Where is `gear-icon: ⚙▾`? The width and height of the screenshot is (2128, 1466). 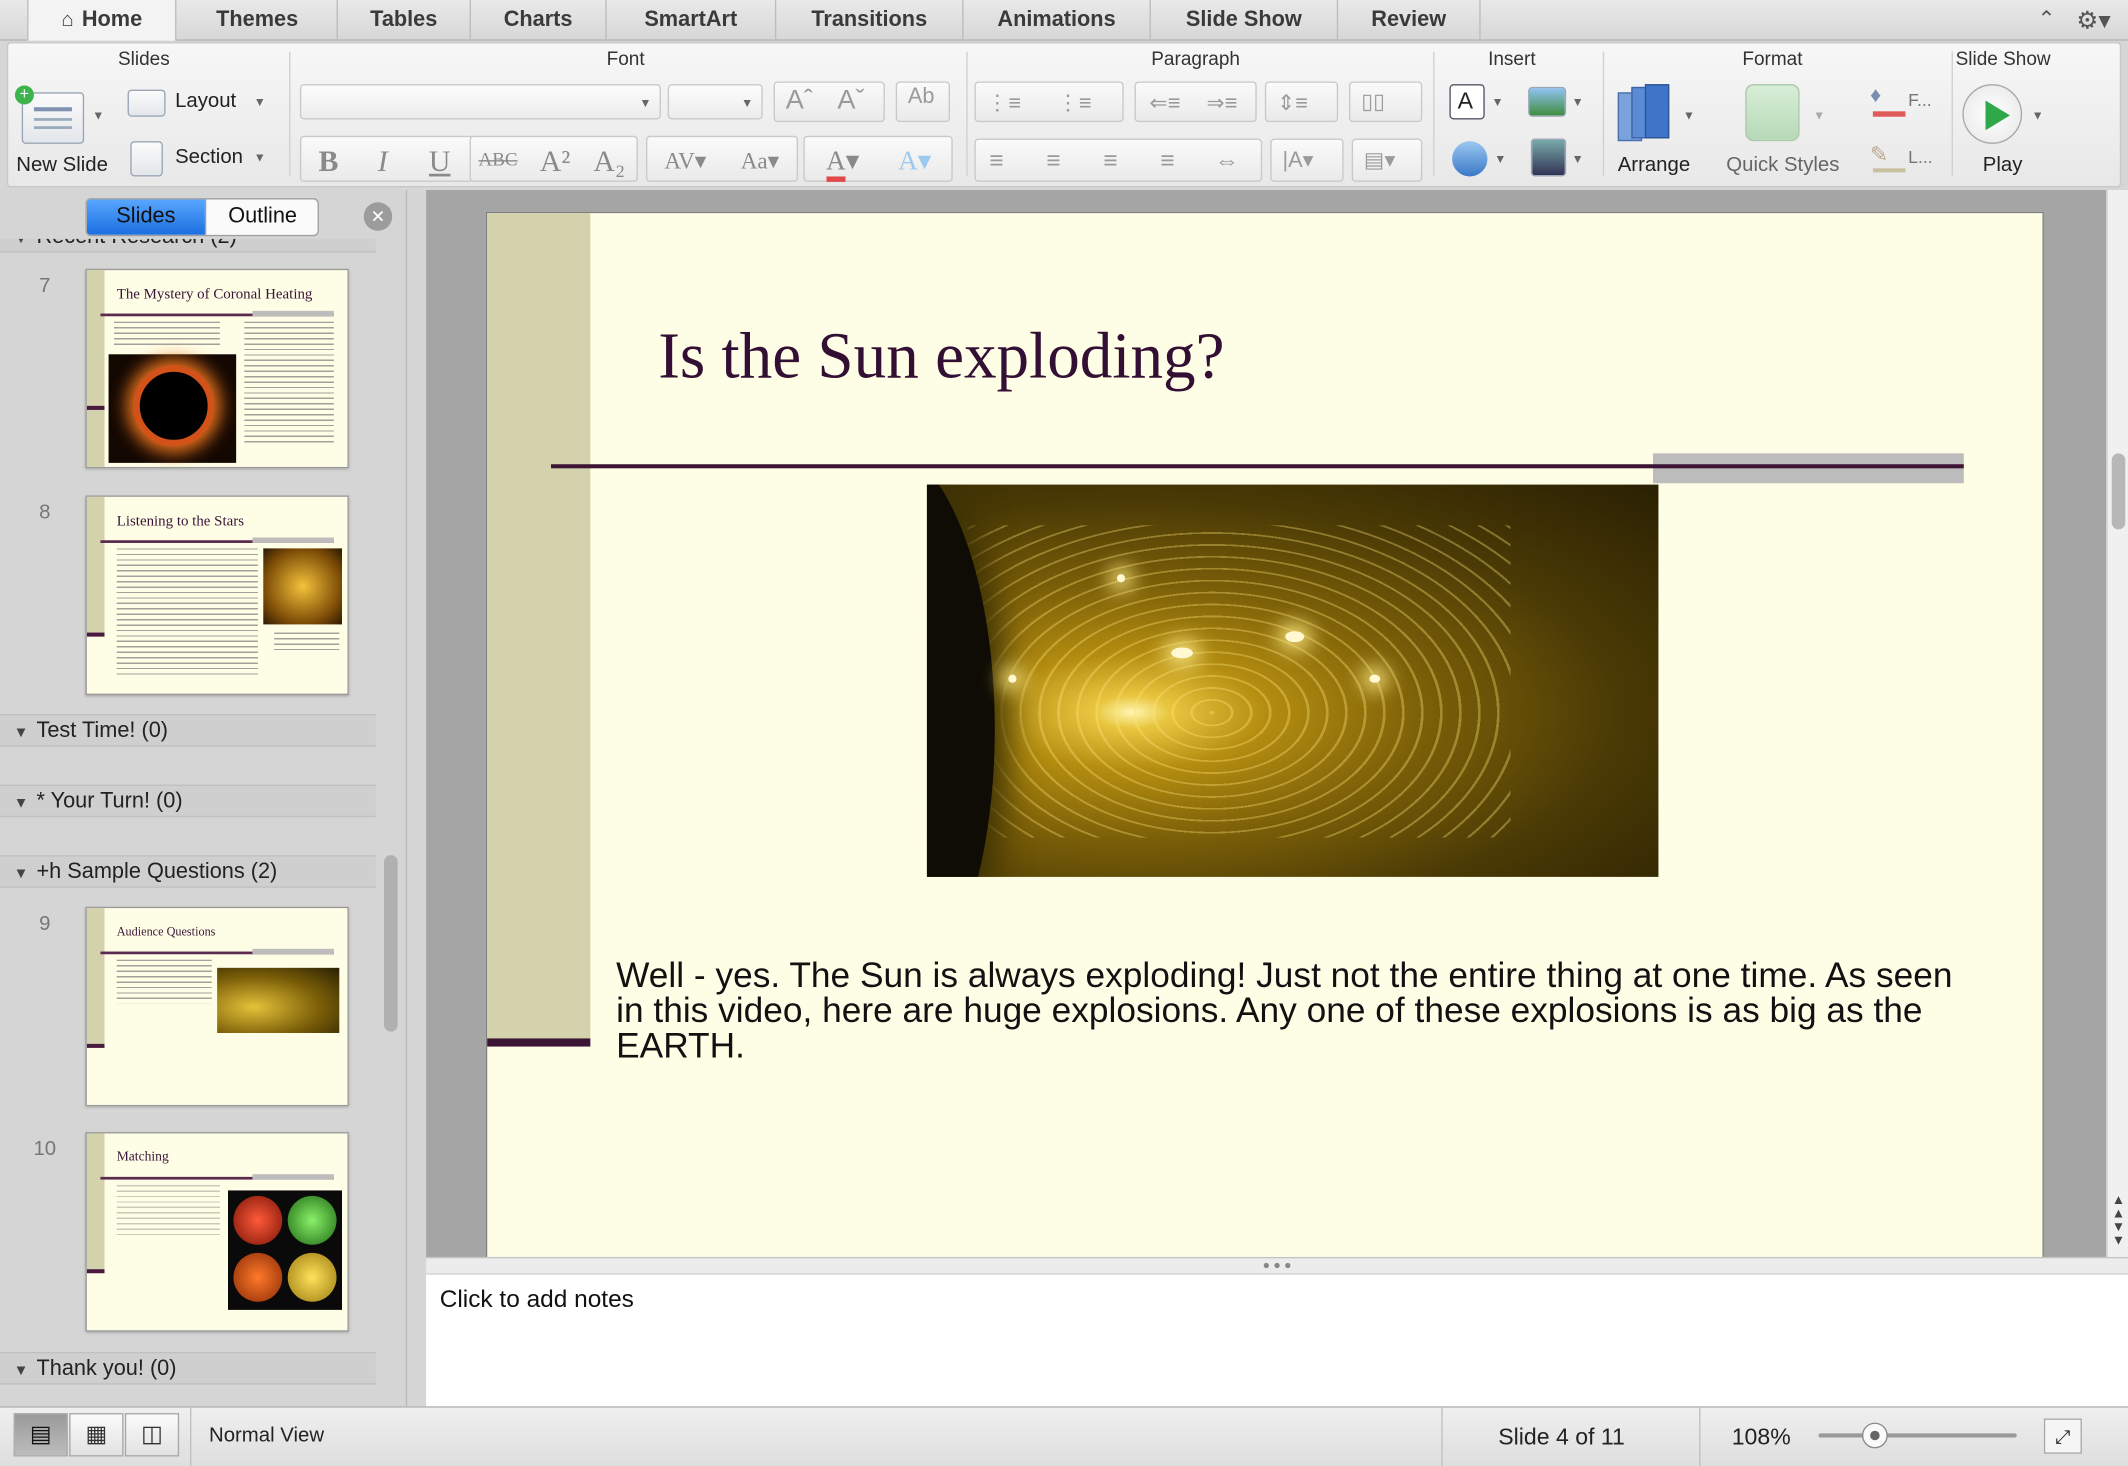
gear-icon: ⚙▾ is located at coordinates (2096, 20).